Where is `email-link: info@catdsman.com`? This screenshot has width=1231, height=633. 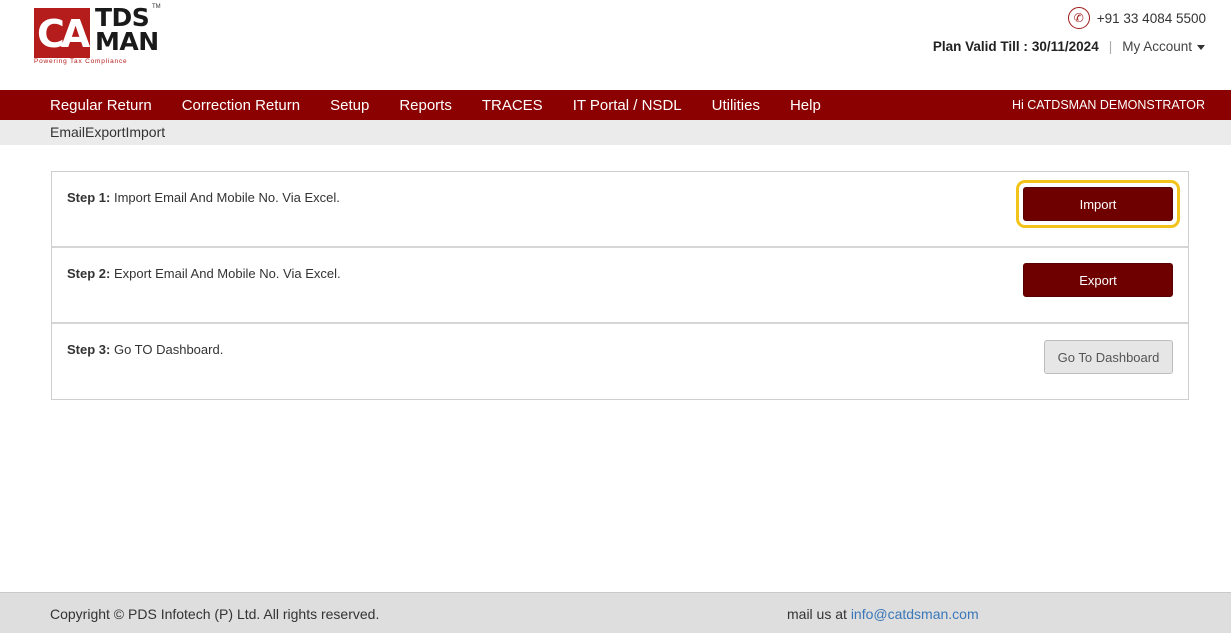
email-link: info@catdsman.com is located at coordinates (915, 614).